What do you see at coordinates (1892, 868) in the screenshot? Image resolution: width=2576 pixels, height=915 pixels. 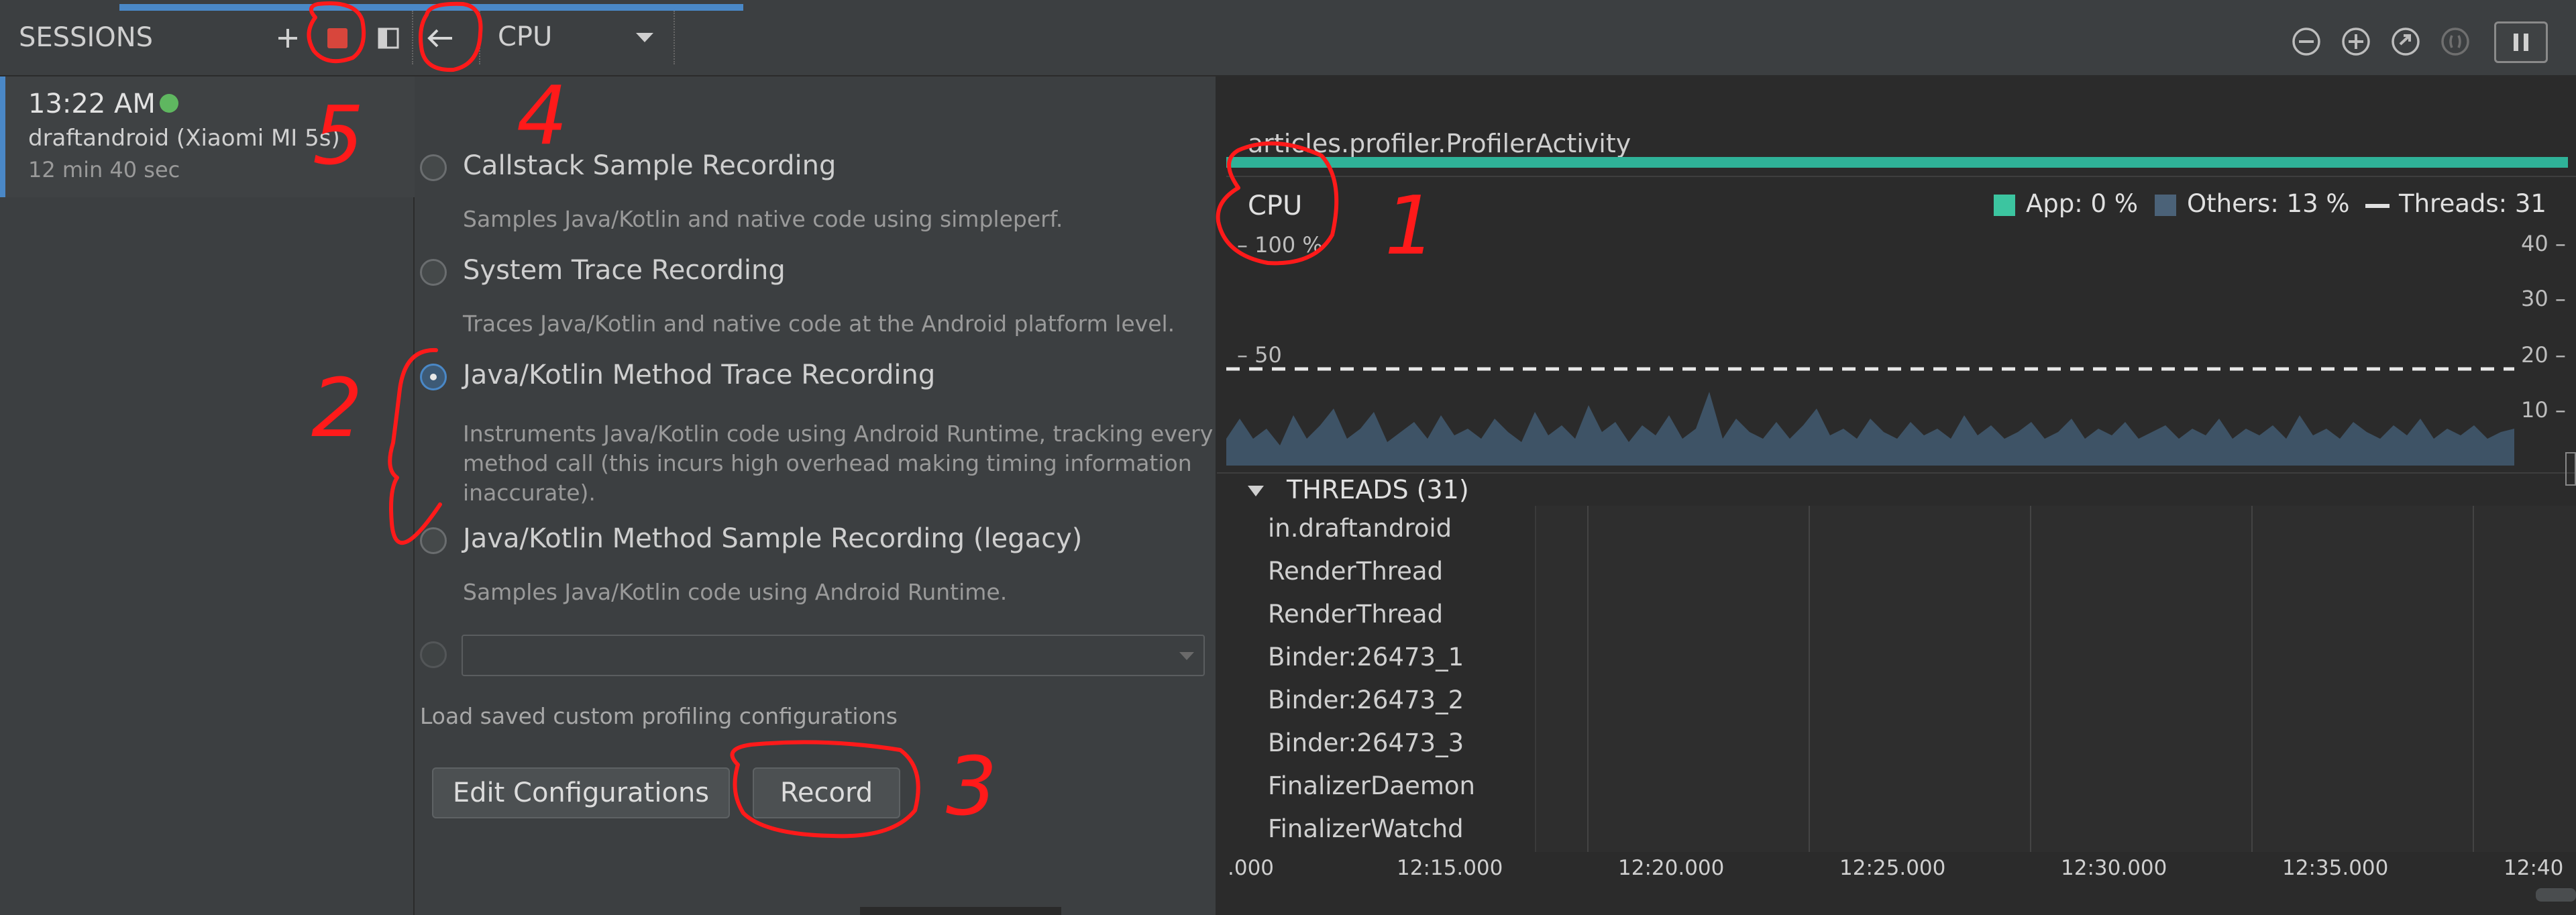 I see `time-tick-label: 12:25.000` at bounding box center [1892, 868].